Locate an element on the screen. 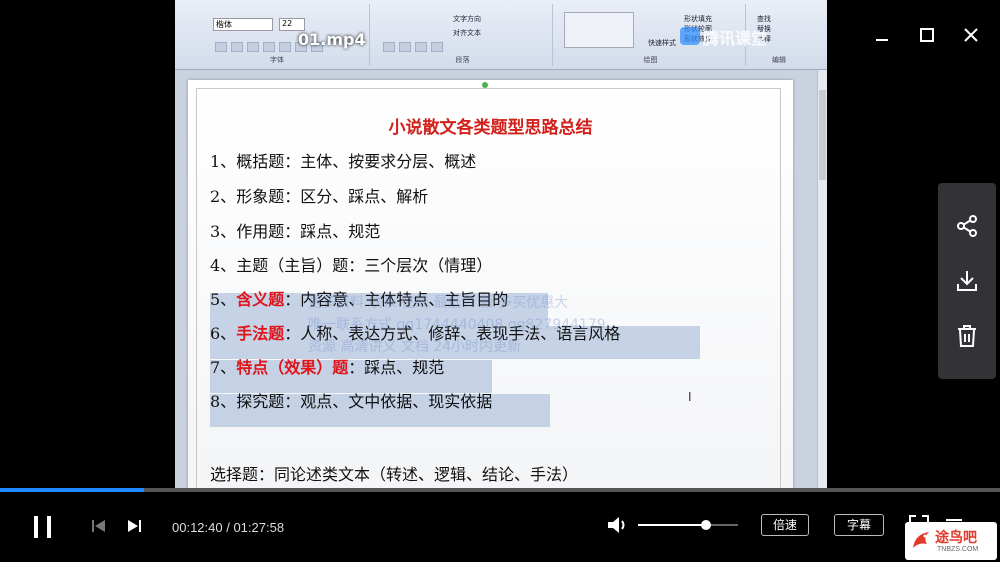  watermark-line: 更多资料 联系 在线 最低价 新 多买优惠大 is located at coordinates (438, 303).